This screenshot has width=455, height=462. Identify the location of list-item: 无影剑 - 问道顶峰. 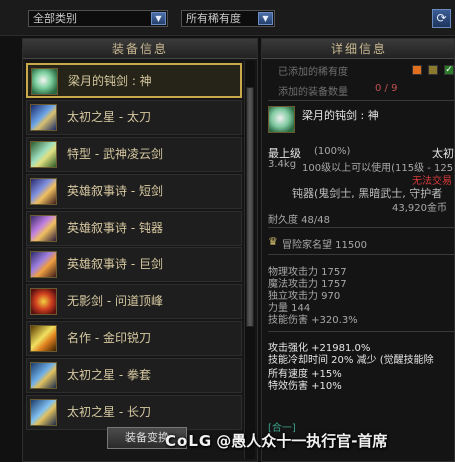
(134, 302).